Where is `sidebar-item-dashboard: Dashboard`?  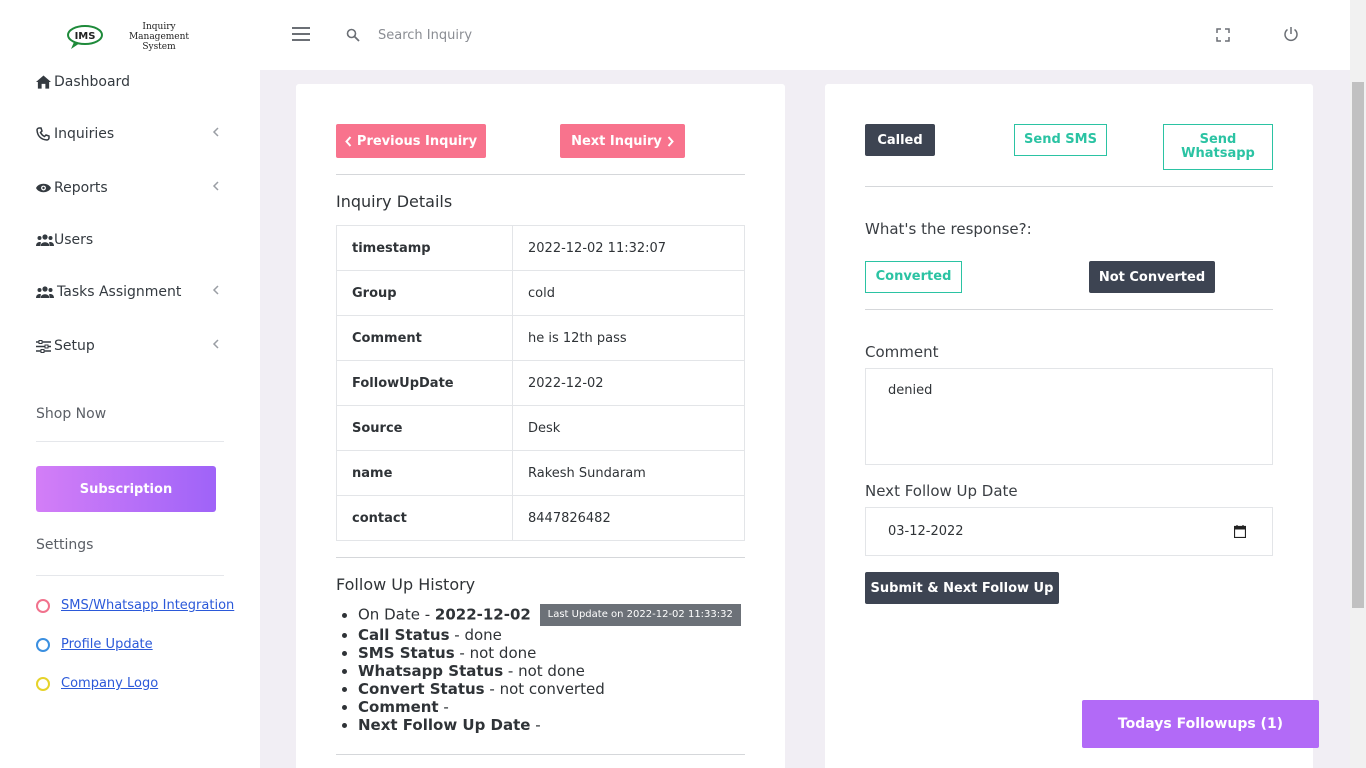
sidebar-item-dashboard: Dashboard is located at coordinates (131, 82).